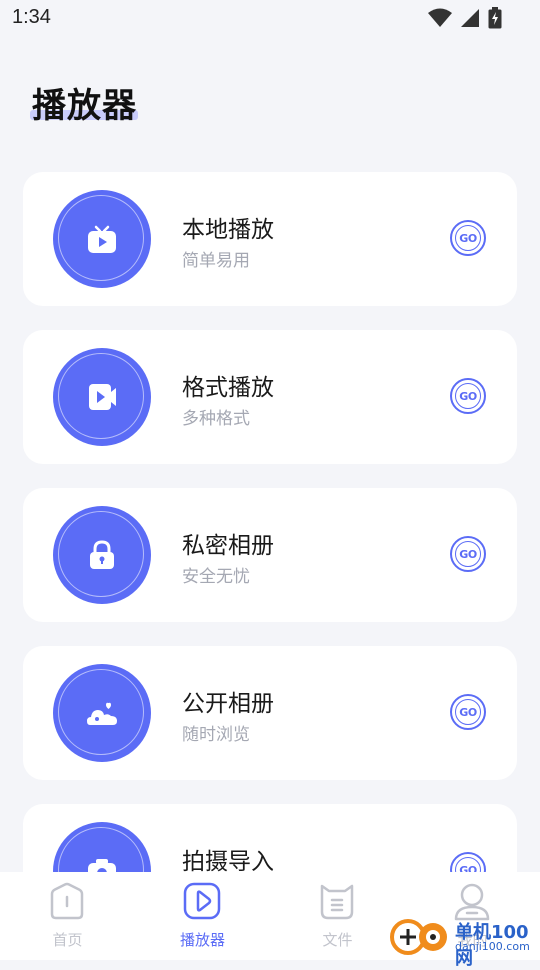 Image resolution: width=540 pixels, height=970 pixels. I want to click on play-icon, so click(202, 901).